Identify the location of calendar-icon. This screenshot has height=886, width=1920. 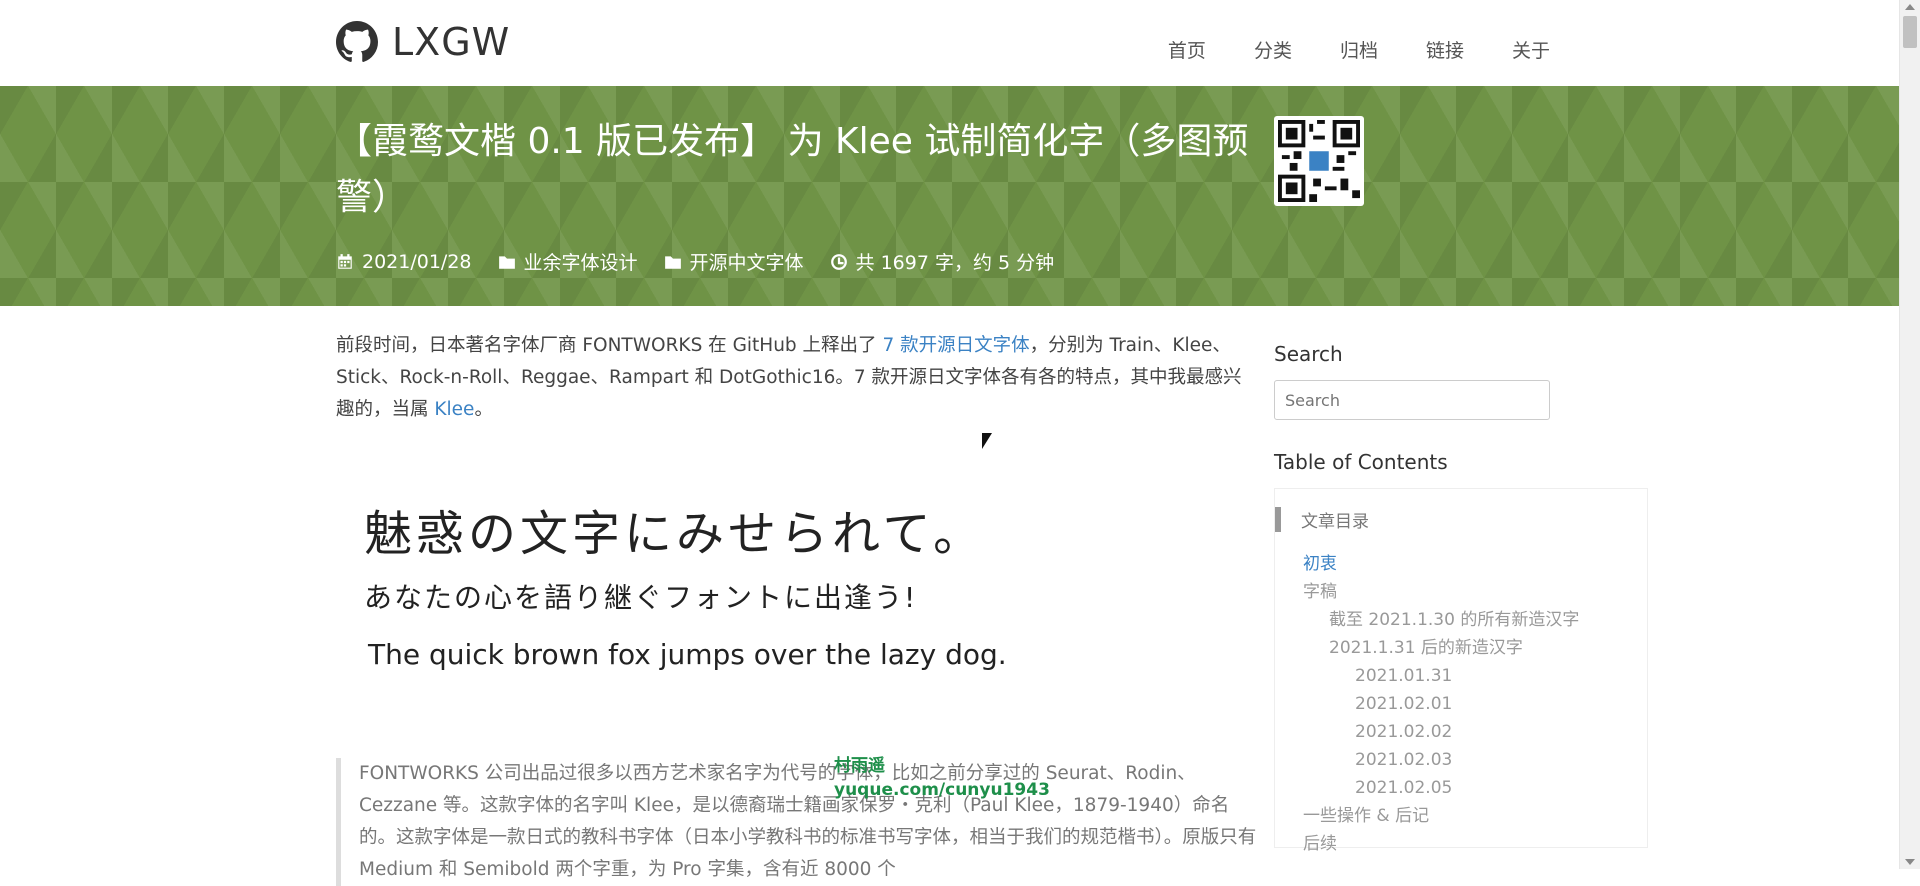
(345, 261).